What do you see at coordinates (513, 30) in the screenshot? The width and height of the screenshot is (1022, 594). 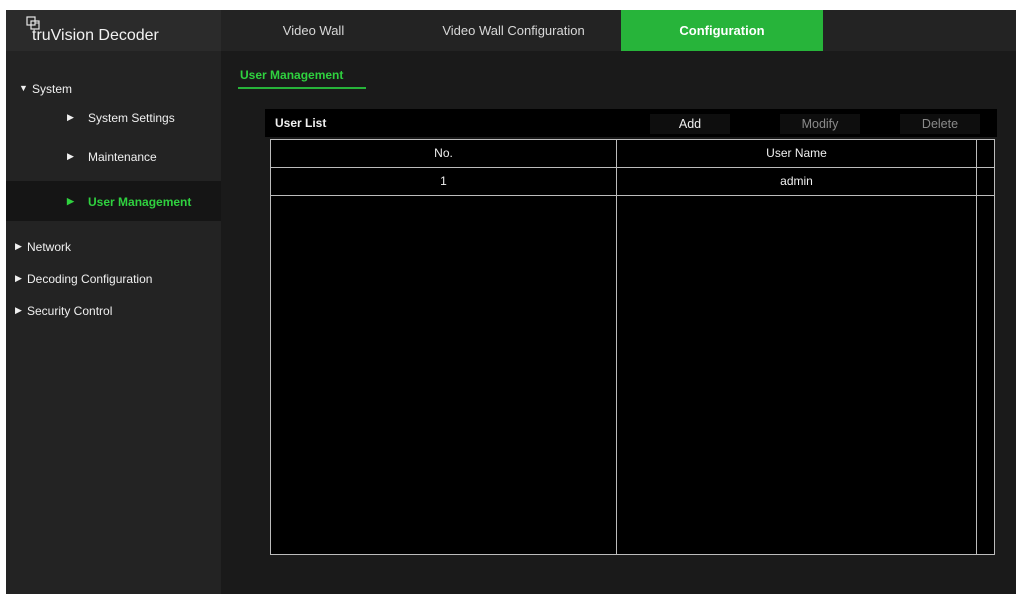 I see `tab-video-wall-configuration: Video Wall Configuration` at bounding box center [513, 30].